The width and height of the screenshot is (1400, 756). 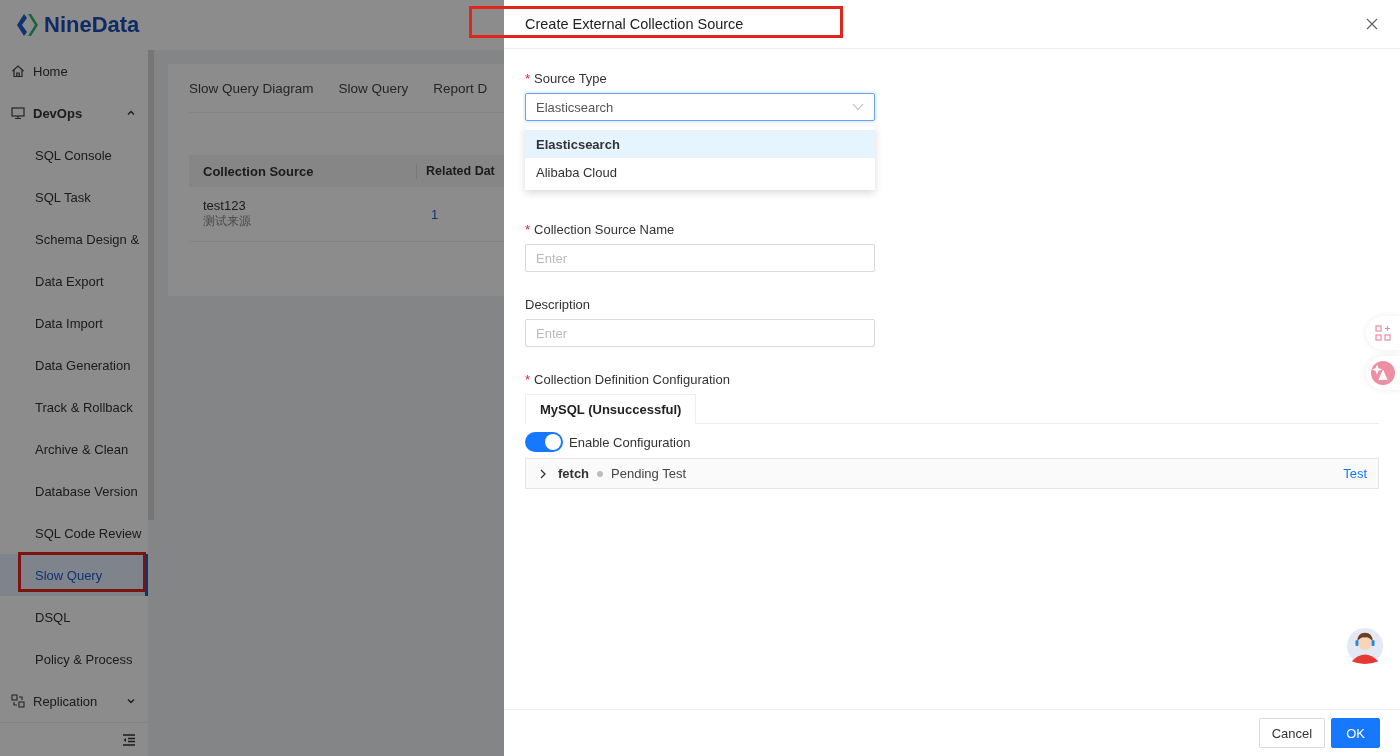 I want to click on menu-label: Data Export, so click(x=69, y=281).